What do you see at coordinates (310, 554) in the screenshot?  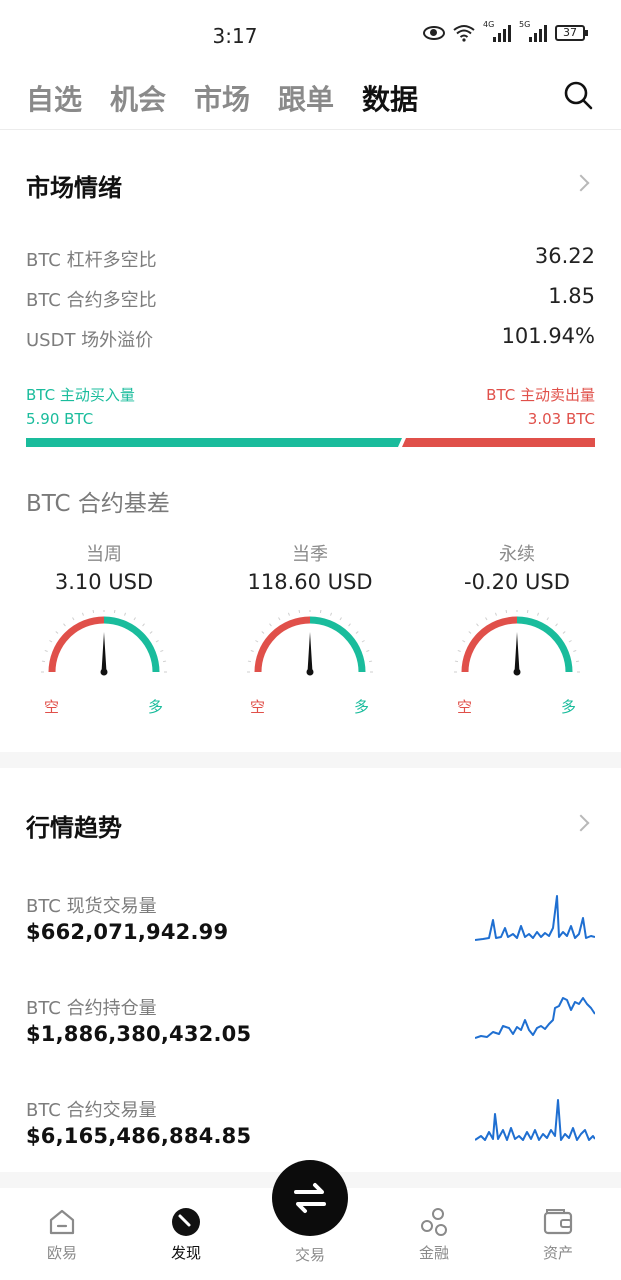 I see `gauge-name: 当季` at bounding box center [310, 554].